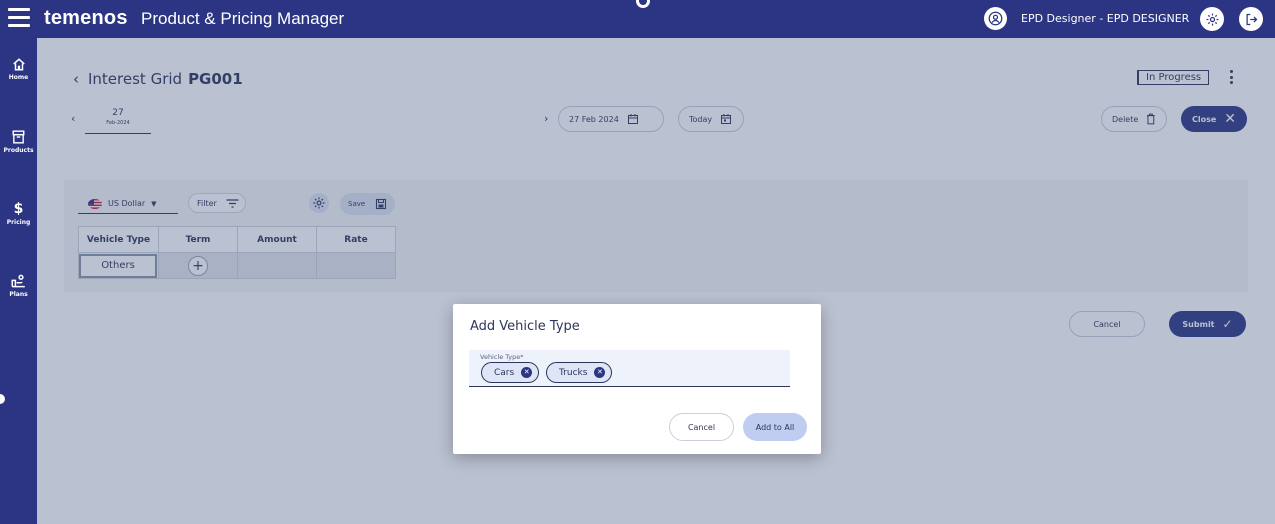  I want to click on plans-icon, so click(18, 281).